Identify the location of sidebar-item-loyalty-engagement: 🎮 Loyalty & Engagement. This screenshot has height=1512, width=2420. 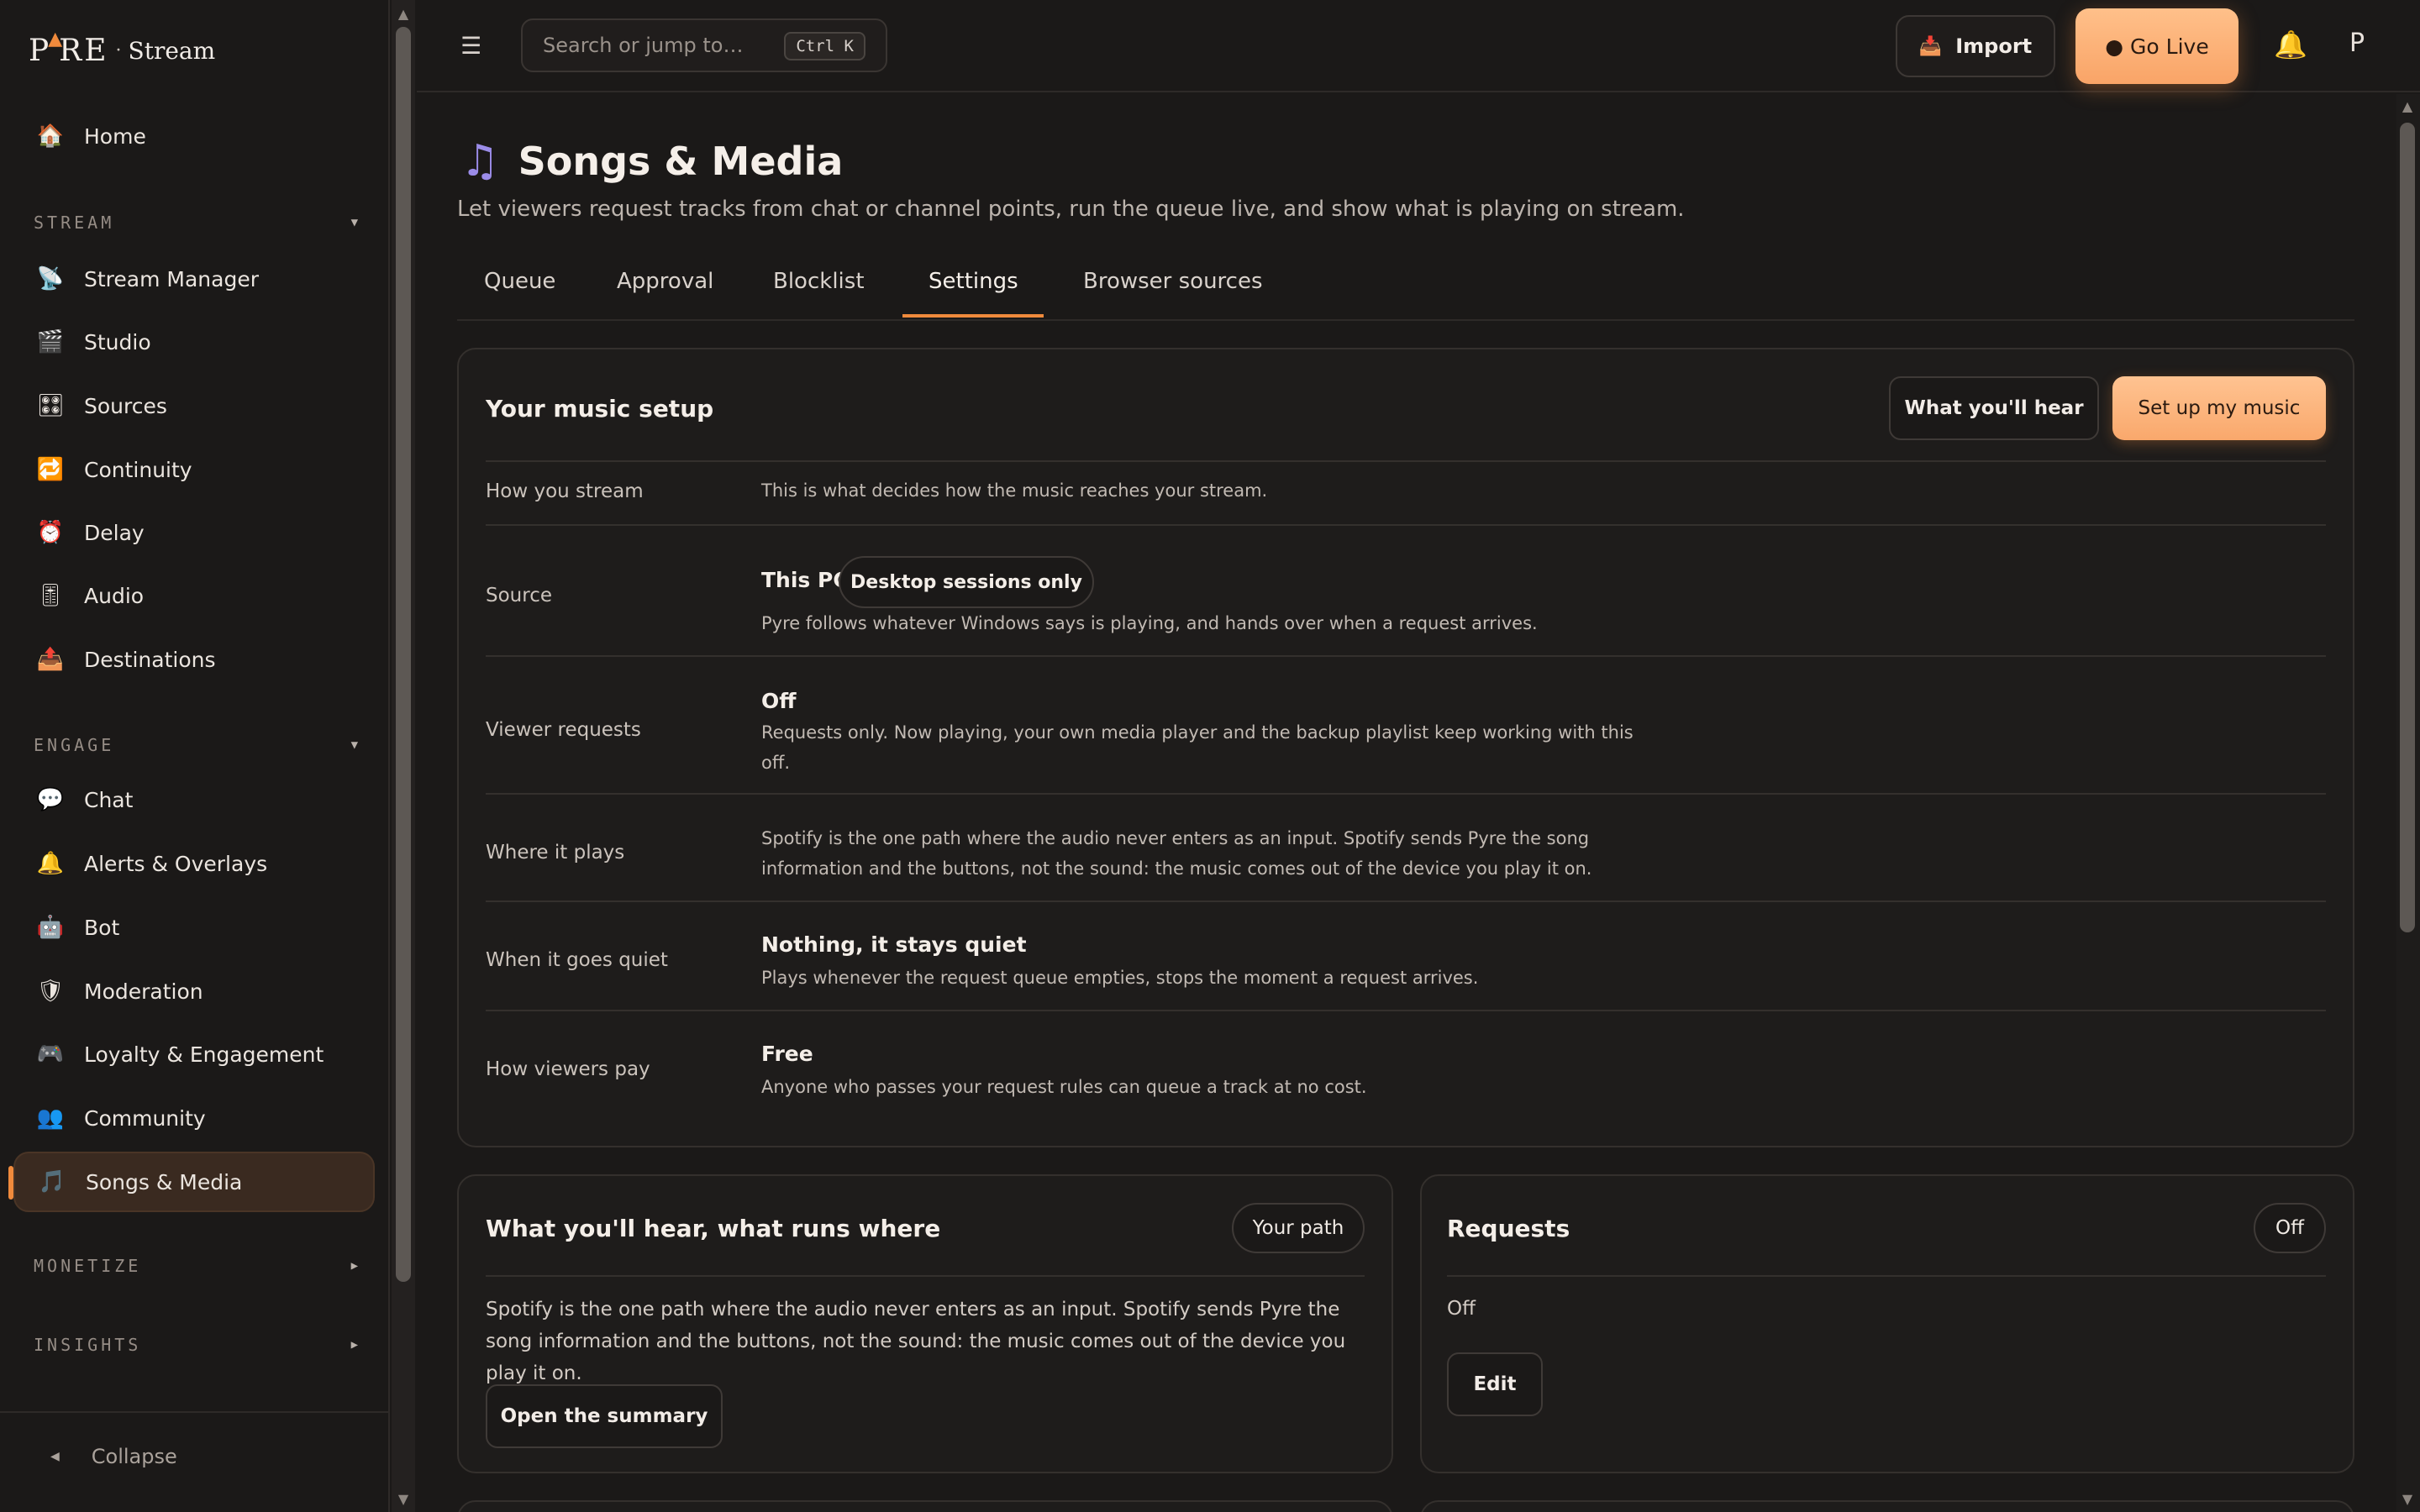
(194, 1054).